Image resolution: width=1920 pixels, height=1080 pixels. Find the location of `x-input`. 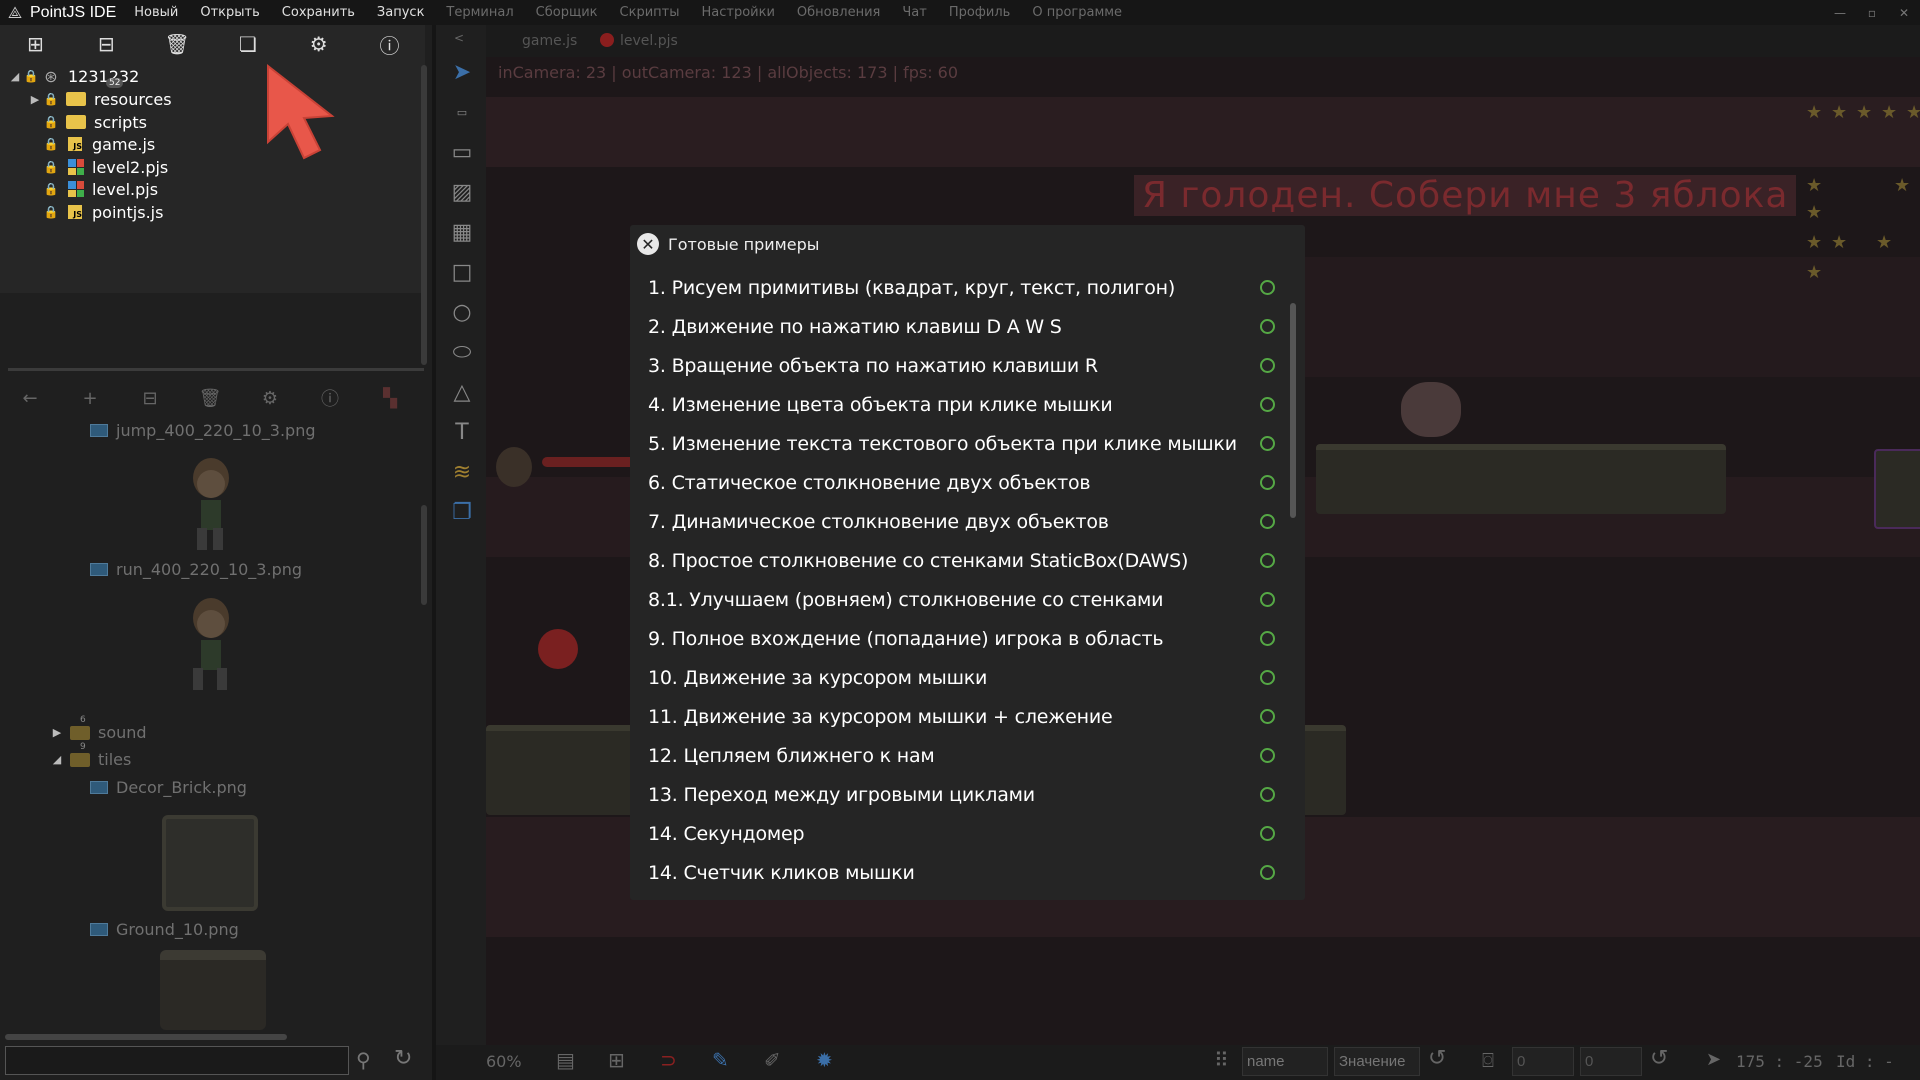

x-input is located at coordinates (1543, 1061).